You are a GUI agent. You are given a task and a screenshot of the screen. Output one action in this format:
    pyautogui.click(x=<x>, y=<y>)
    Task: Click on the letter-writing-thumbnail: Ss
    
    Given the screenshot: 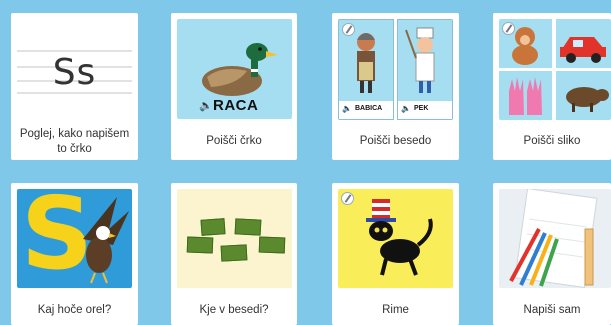 What is the action you would take?
    pyautogui.click(x=74, y=69)
    